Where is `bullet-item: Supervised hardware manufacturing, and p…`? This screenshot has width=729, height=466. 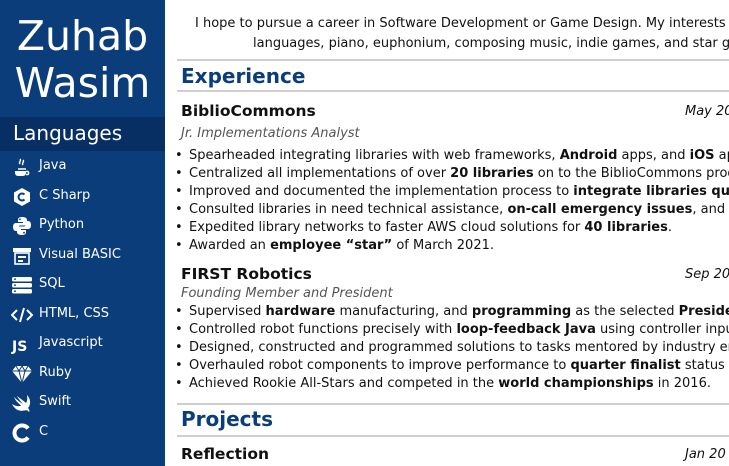
bullet-item: Supervised hardware manufacturing, and p… is located at coordinates (451, 312).